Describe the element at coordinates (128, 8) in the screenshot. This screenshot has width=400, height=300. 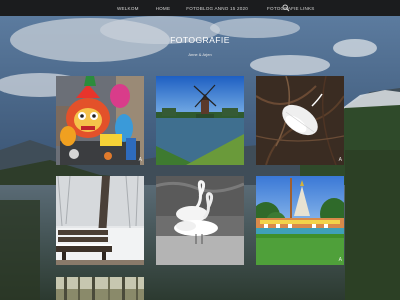
I see `nav-item-welkom: Welkom` at that location.